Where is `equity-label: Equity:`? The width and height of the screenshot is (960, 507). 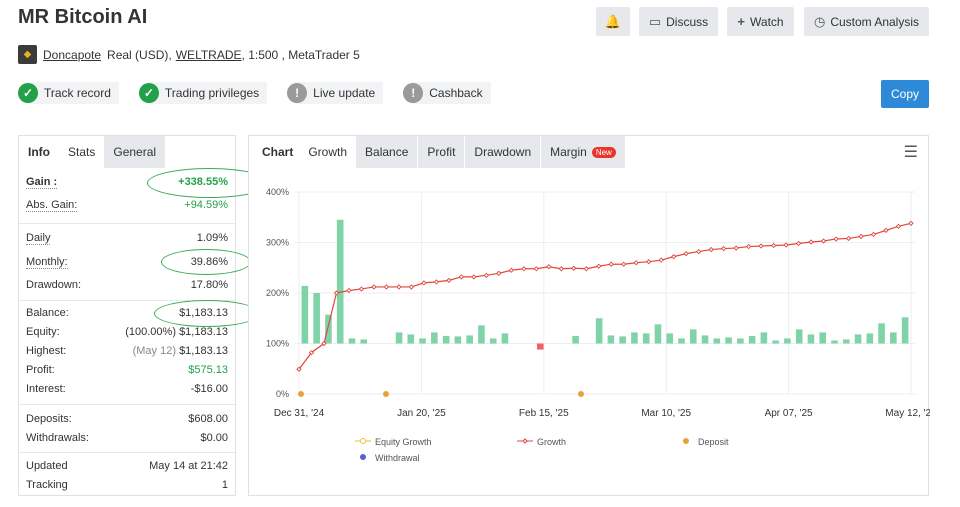
equity-label: Equity: is located at coordinates (43, 332).